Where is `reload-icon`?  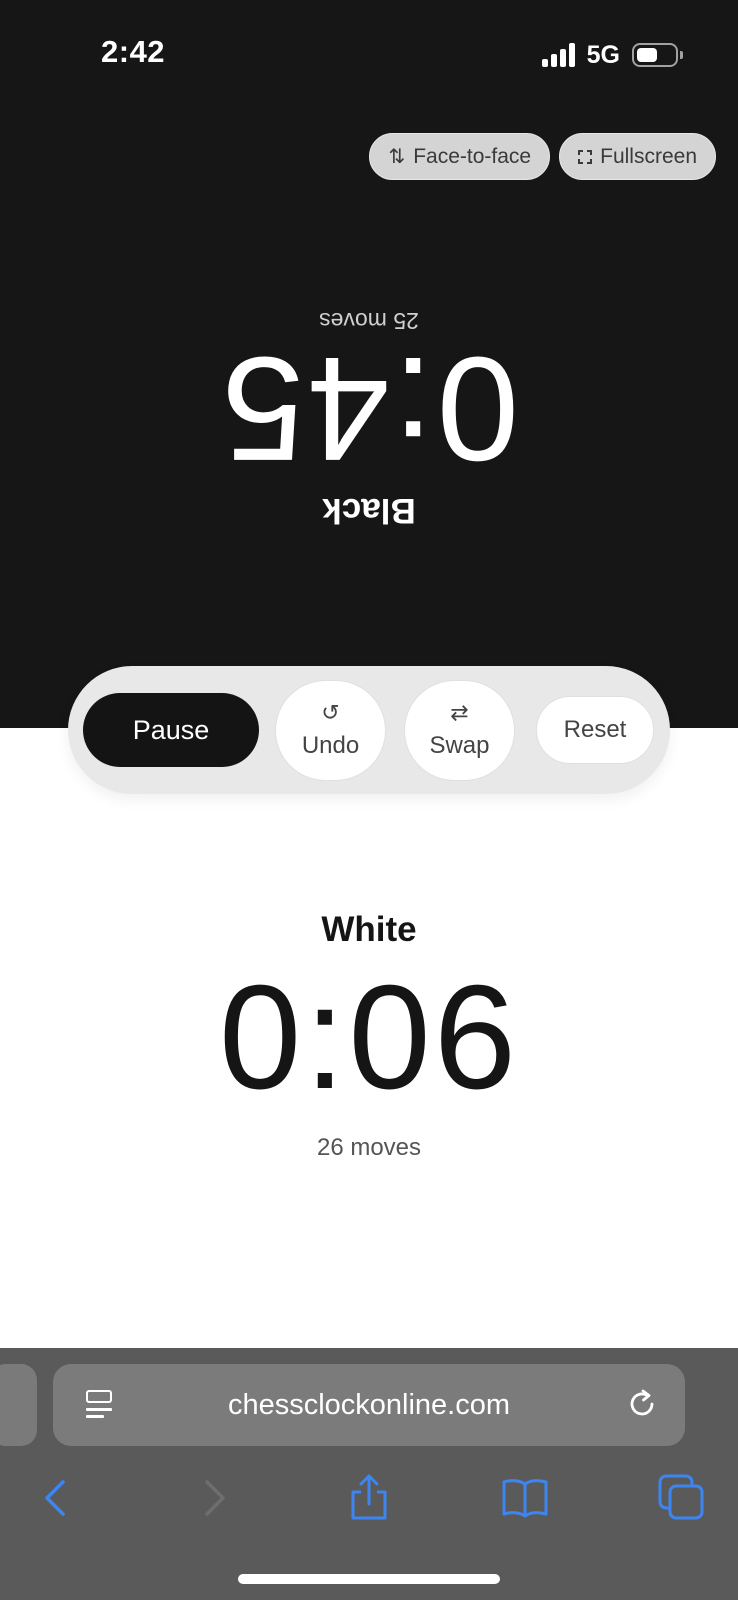
reload-icon is located at coordinates (642, 1404).